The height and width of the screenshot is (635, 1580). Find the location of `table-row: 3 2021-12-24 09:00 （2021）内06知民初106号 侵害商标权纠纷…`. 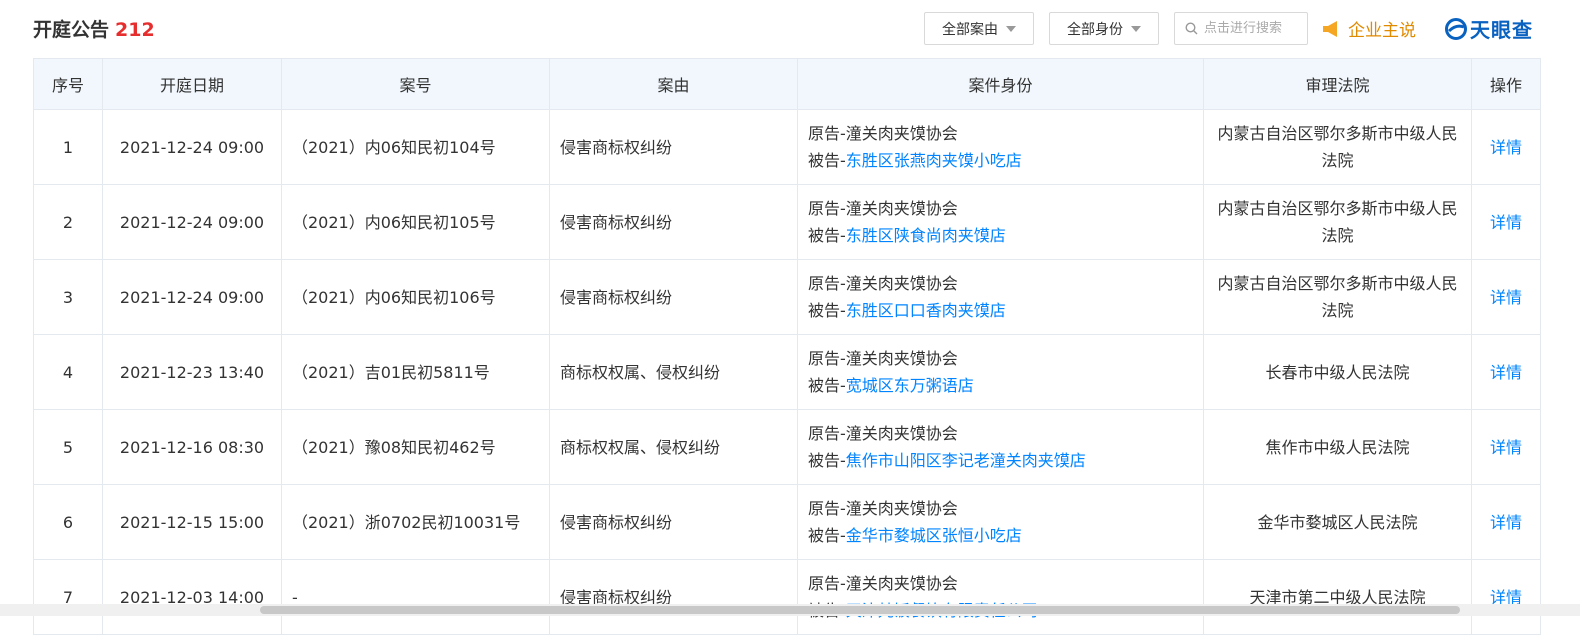

table-row: 3 2021-12-24 09:00 （2021）内06知民初106号 侵害商标权纠纷… is located at coordinates (787, 297).